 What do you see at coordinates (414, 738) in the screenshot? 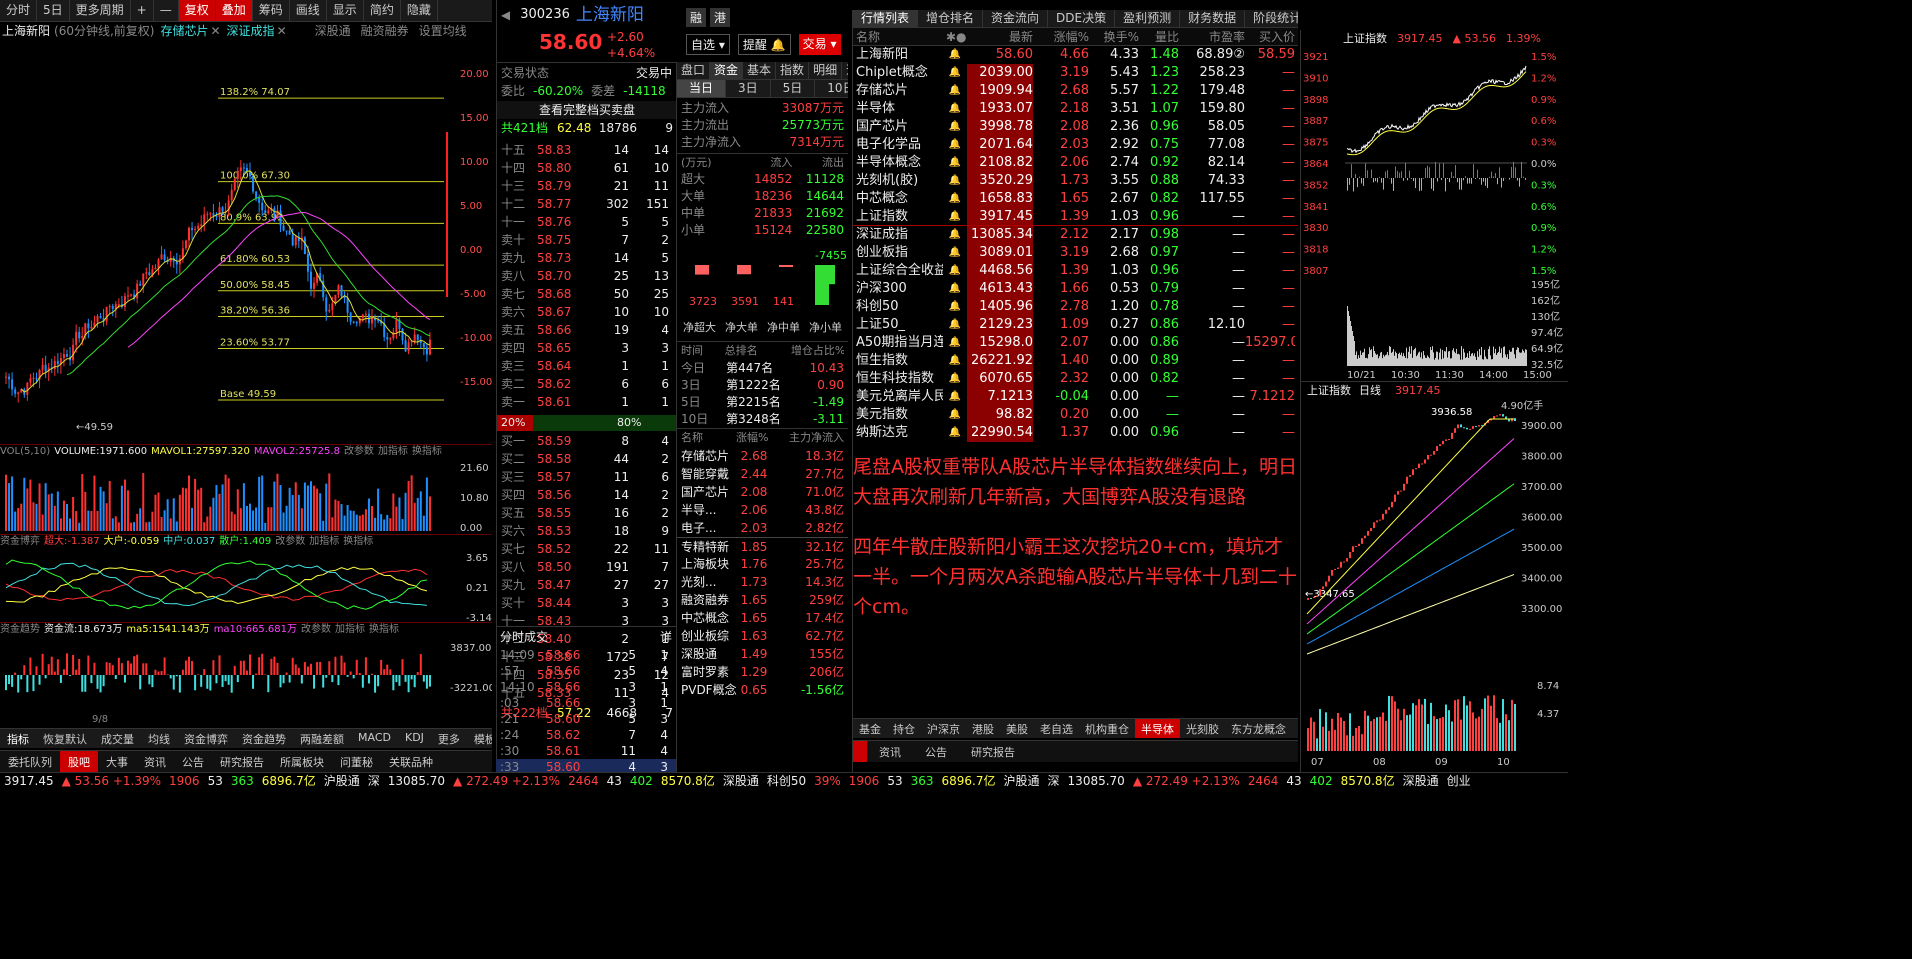
I see `indicator-tab-8: KDJ` at bounding box center [414, 738].